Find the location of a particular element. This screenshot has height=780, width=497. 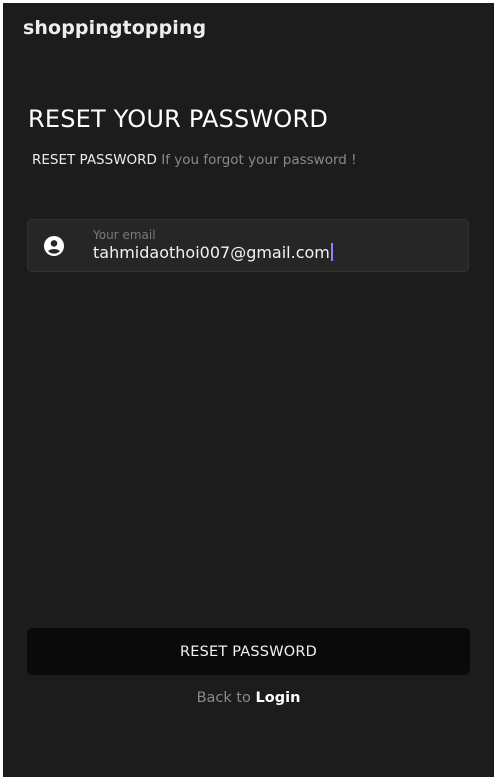

email-input: tahmidaothoi007@gmail.com is located at coordinates (213, 252).